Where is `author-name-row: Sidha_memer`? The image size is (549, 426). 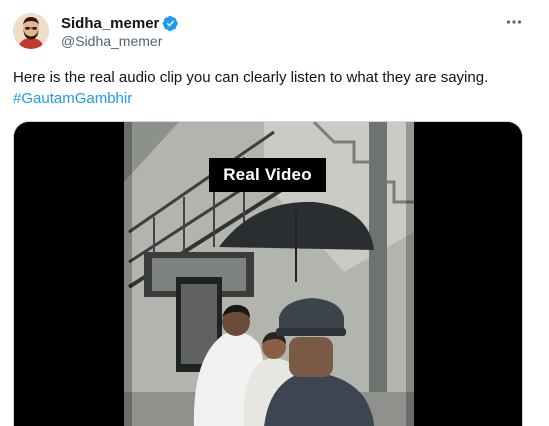 author-name-row: Sidha_memer is located at coordinates (120, 23).